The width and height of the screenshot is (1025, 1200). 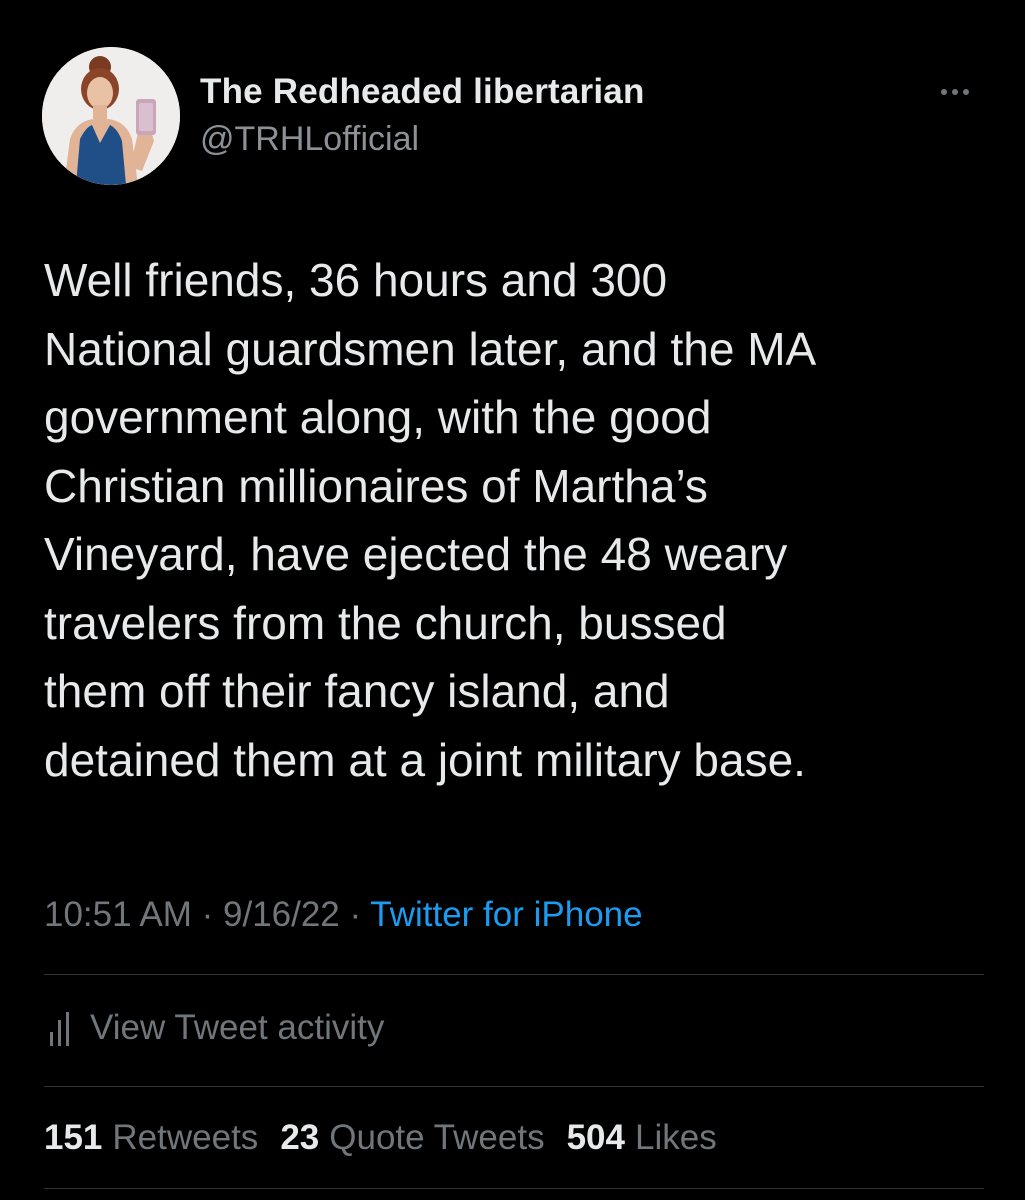 I want to click on retweets-count: 151, so click(x=73, y=1137).